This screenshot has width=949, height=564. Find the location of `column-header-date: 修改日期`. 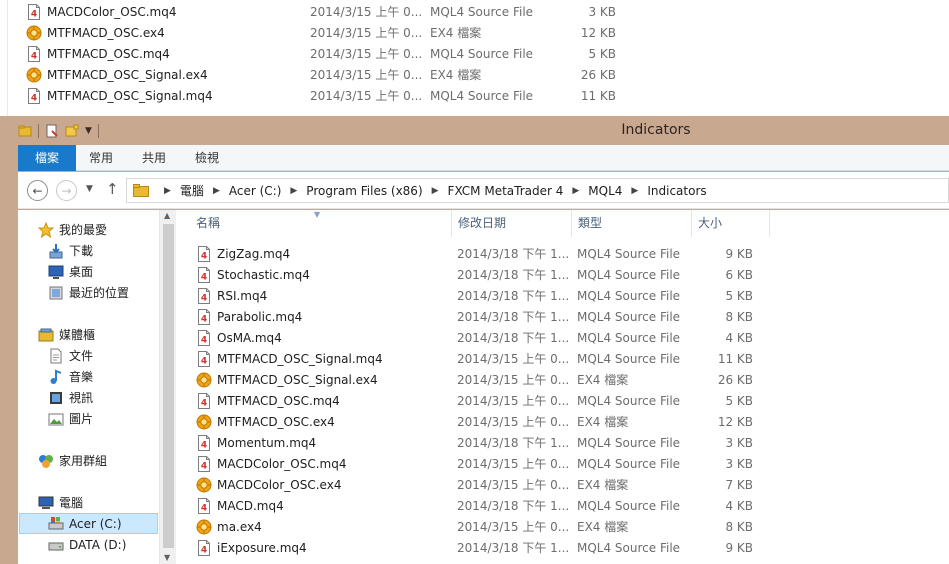

column-header-date: 修改日期 is located at coordinates (512, 223).